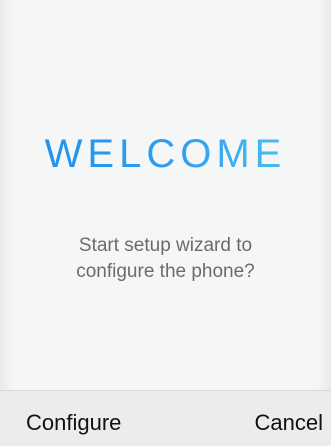  Describe the element at coordinates (6, 223) in the screenshot. I see `left-edge-shade` at that location.